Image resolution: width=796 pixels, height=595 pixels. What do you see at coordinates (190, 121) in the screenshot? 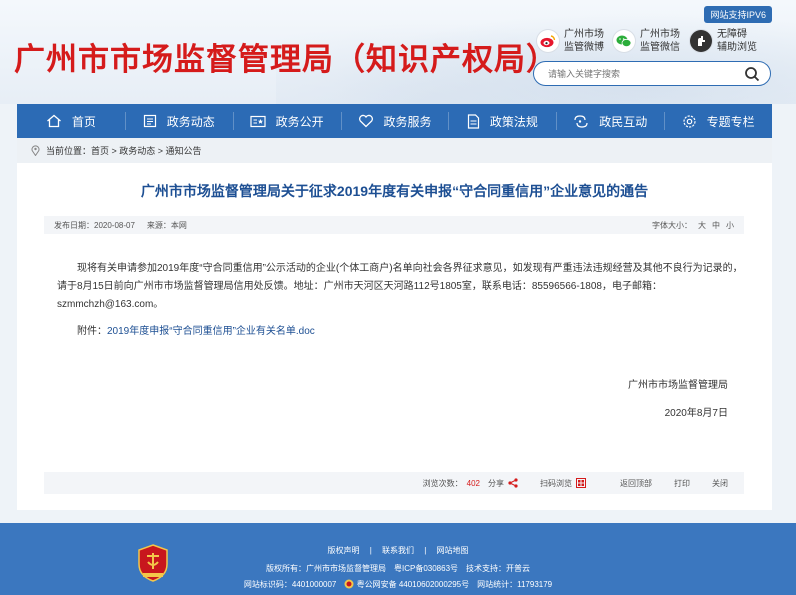
I see `nav-label: 政务动态` at bounding box center [190, 121].